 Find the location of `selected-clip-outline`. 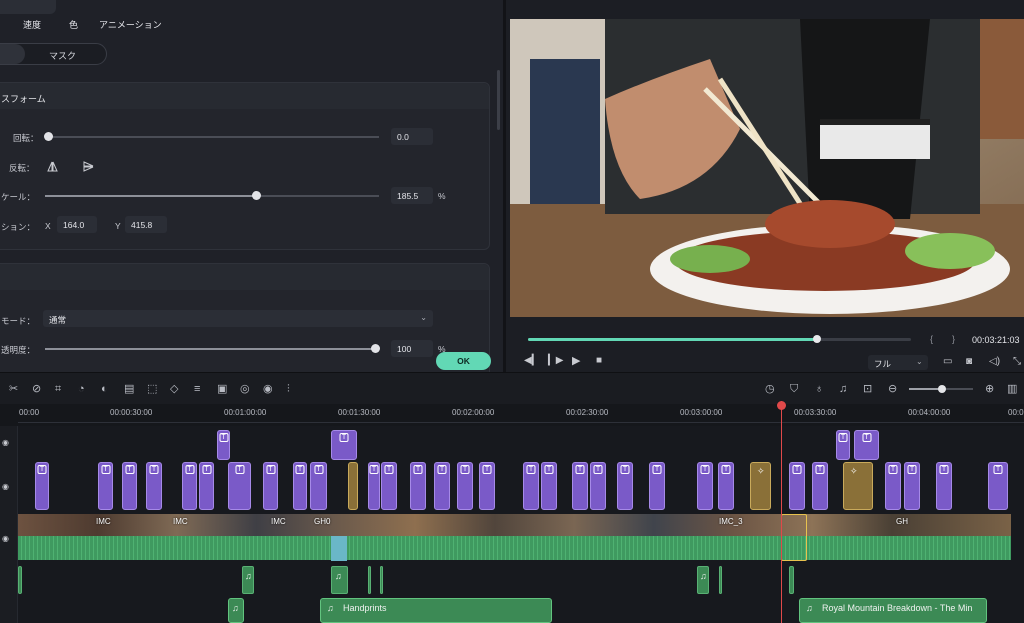

selected-clip-outline is located at coordinates (794, 537).